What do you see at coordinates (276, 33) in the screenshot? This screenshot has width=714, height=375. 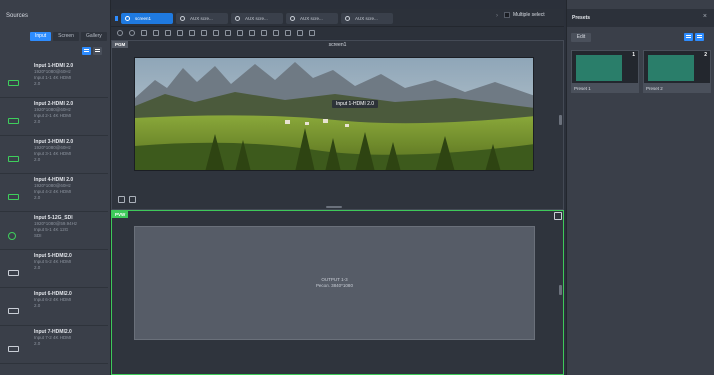 I see `image-icon` at bounding box center [276, 33].